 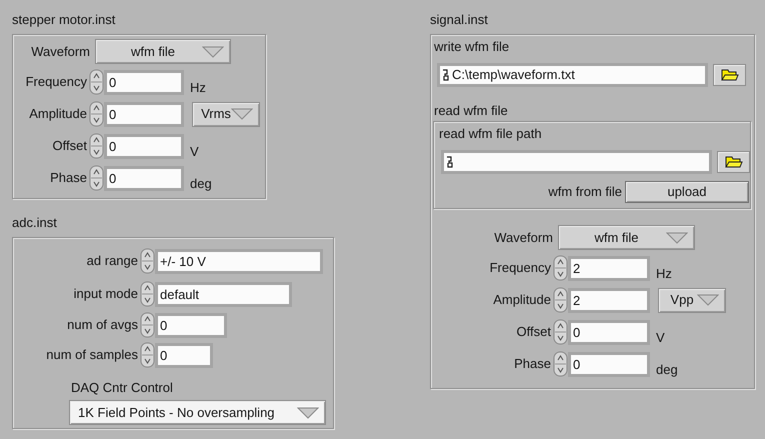 What do you see at coordinates (308, 412) in the screenshot?
I see `caret-icon` at bounding box center [308, 412].